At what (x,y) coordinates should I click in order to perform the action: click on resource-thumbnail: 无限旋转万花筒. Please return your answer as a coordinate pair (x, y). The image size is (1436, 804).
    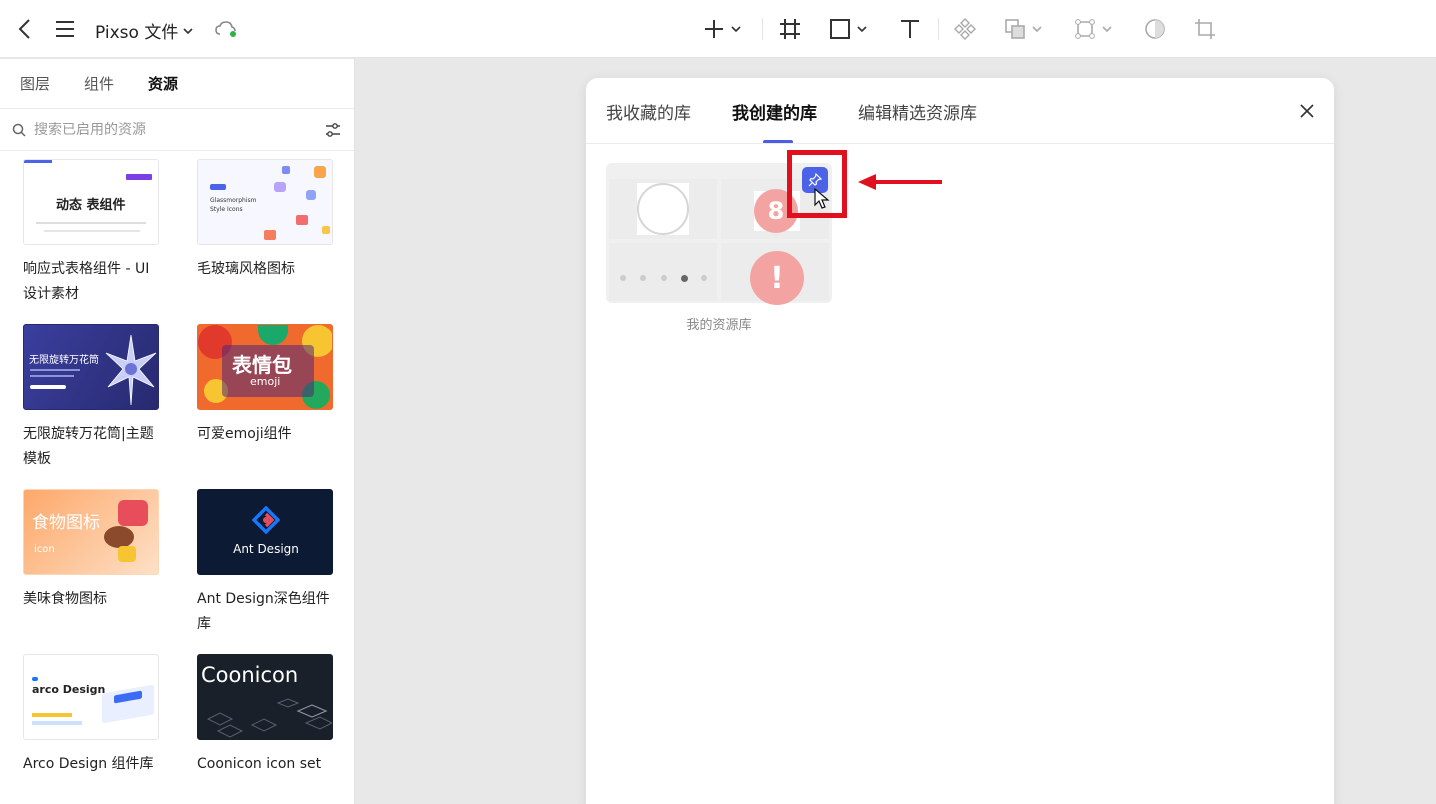
    Looking at the image, I should click on (91, 367).